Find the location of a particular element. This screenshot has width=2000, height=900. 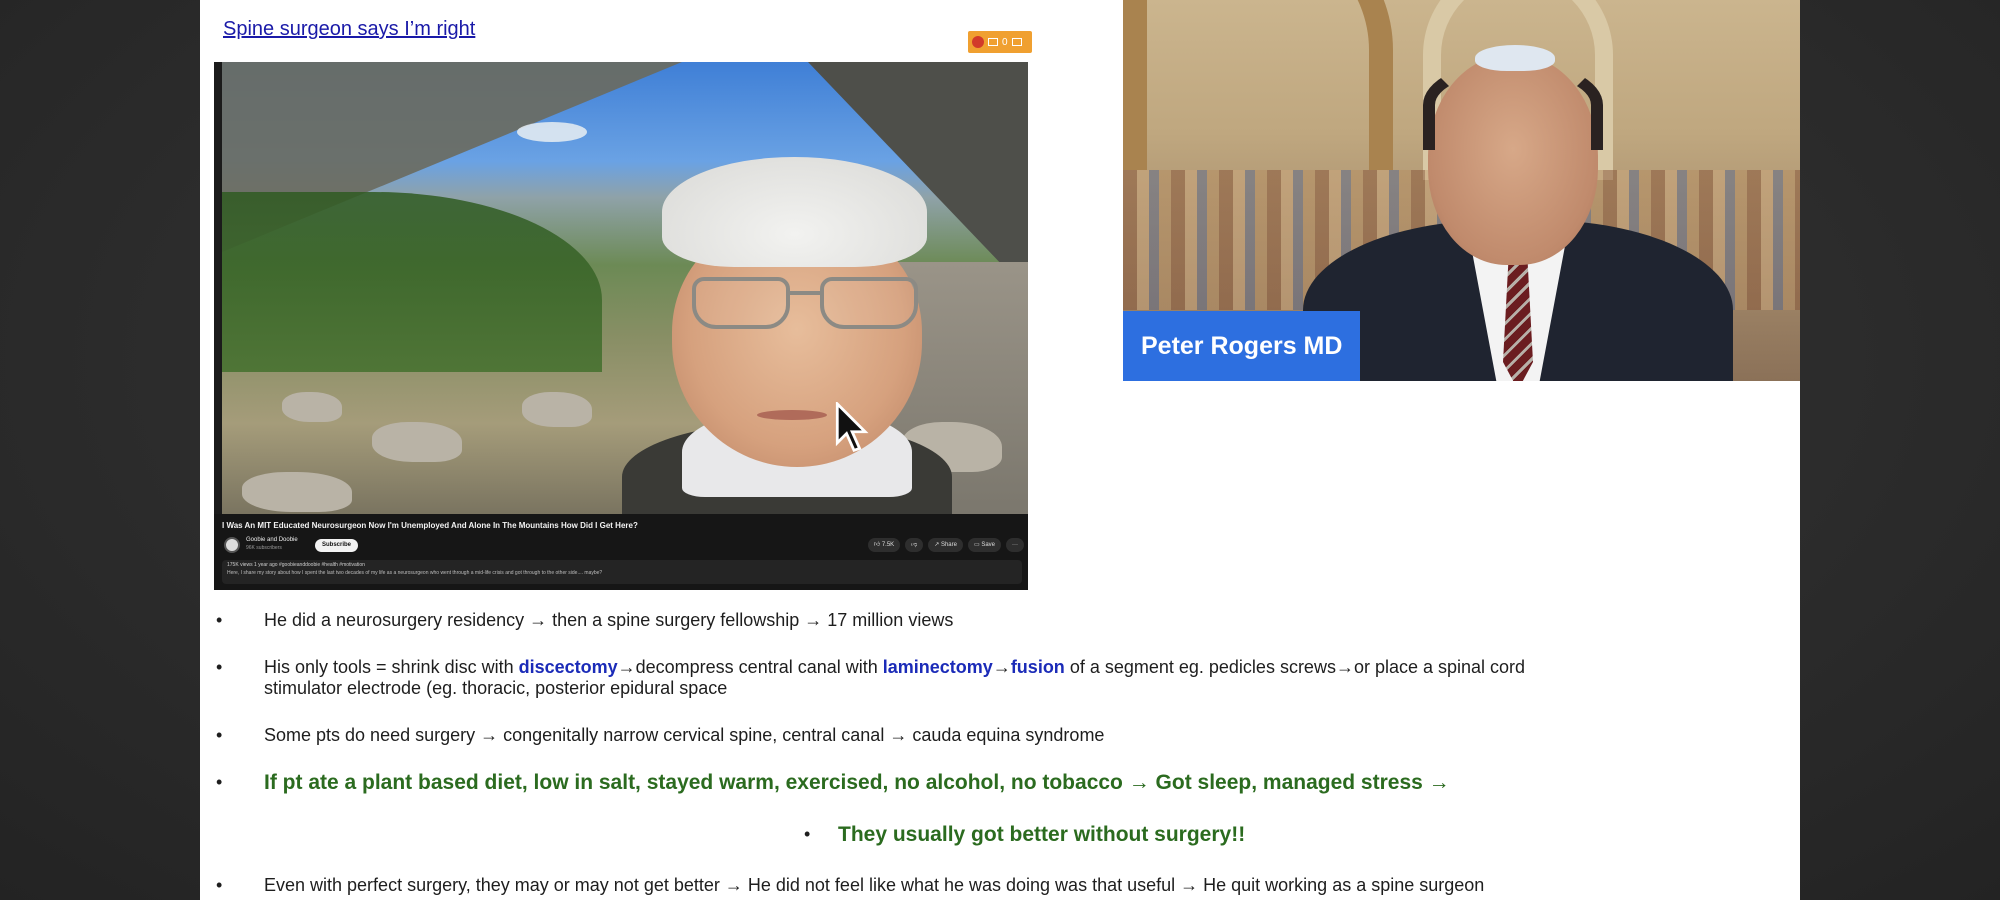

save-button: ▭ Save is located at coordinates (984, 545).